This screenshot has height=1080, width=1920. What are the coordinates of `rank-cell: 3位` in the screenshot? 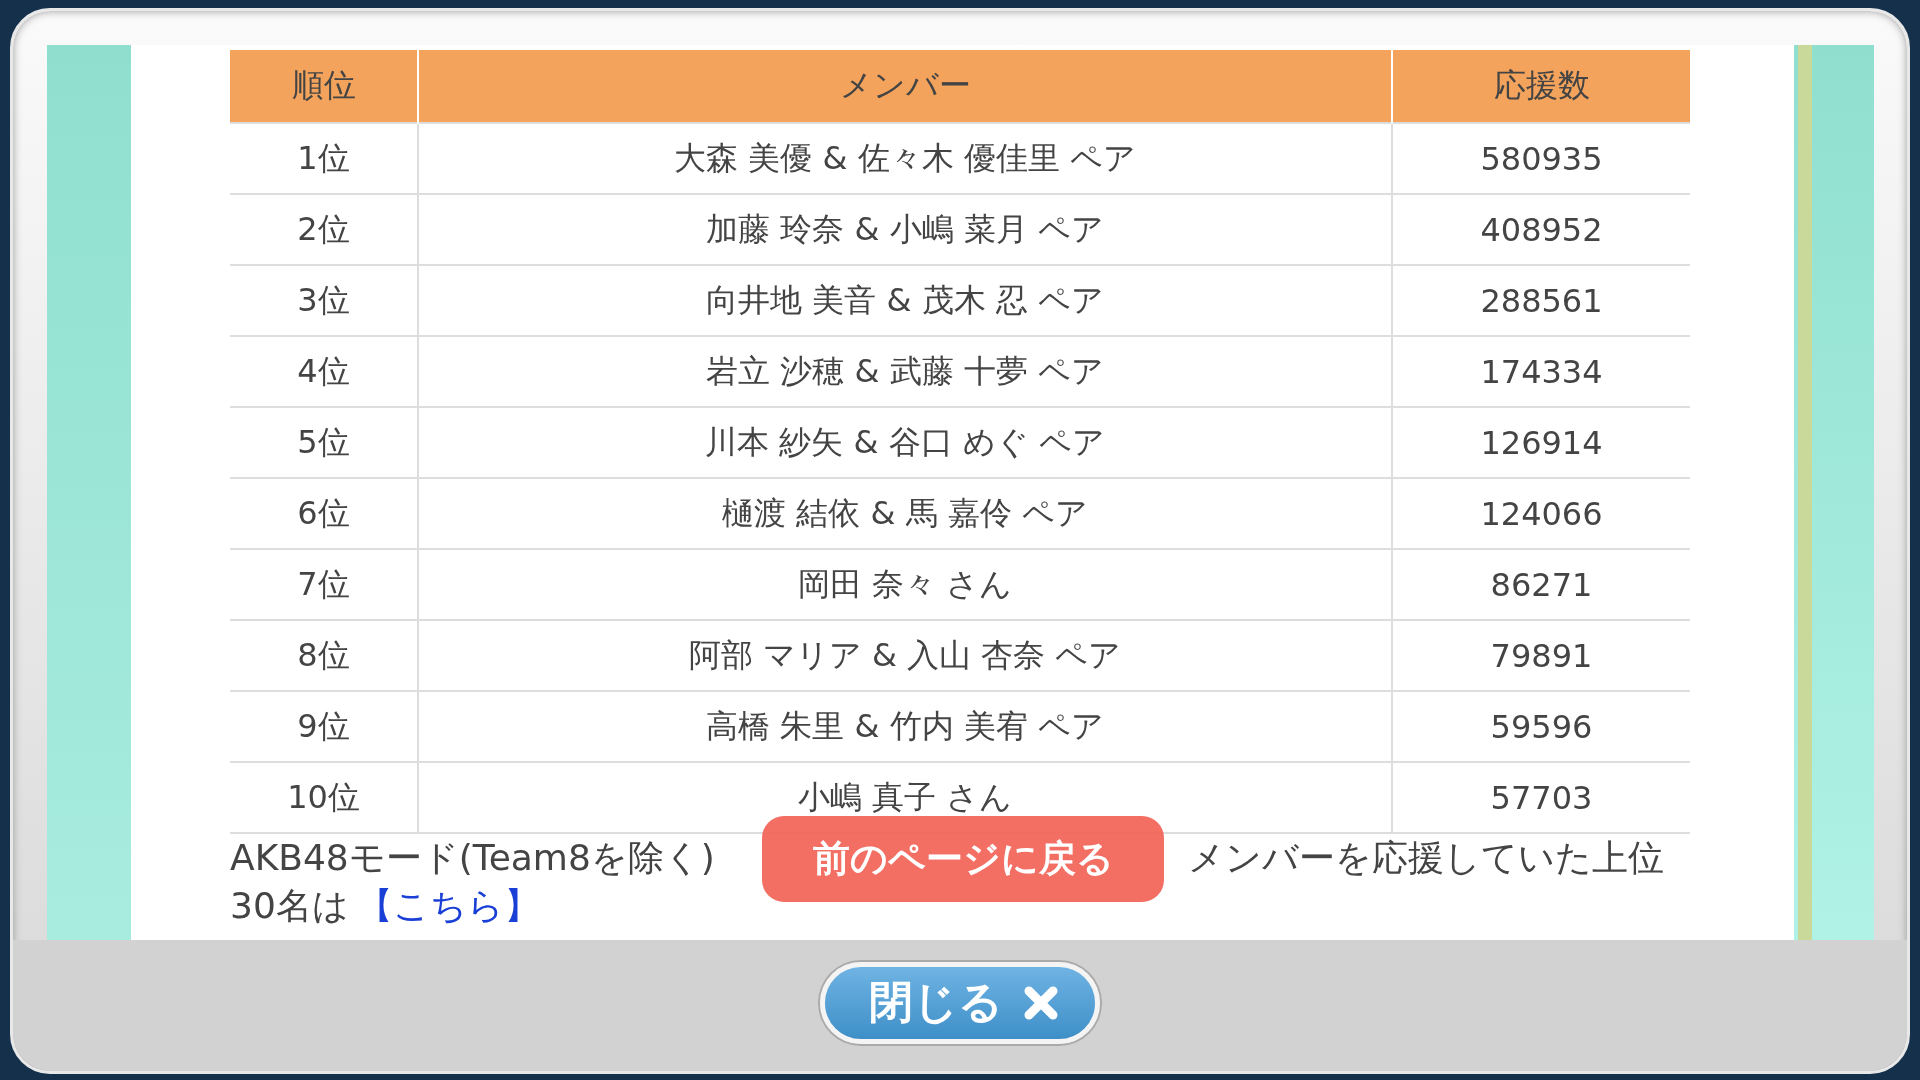 It's located at (324, 300).